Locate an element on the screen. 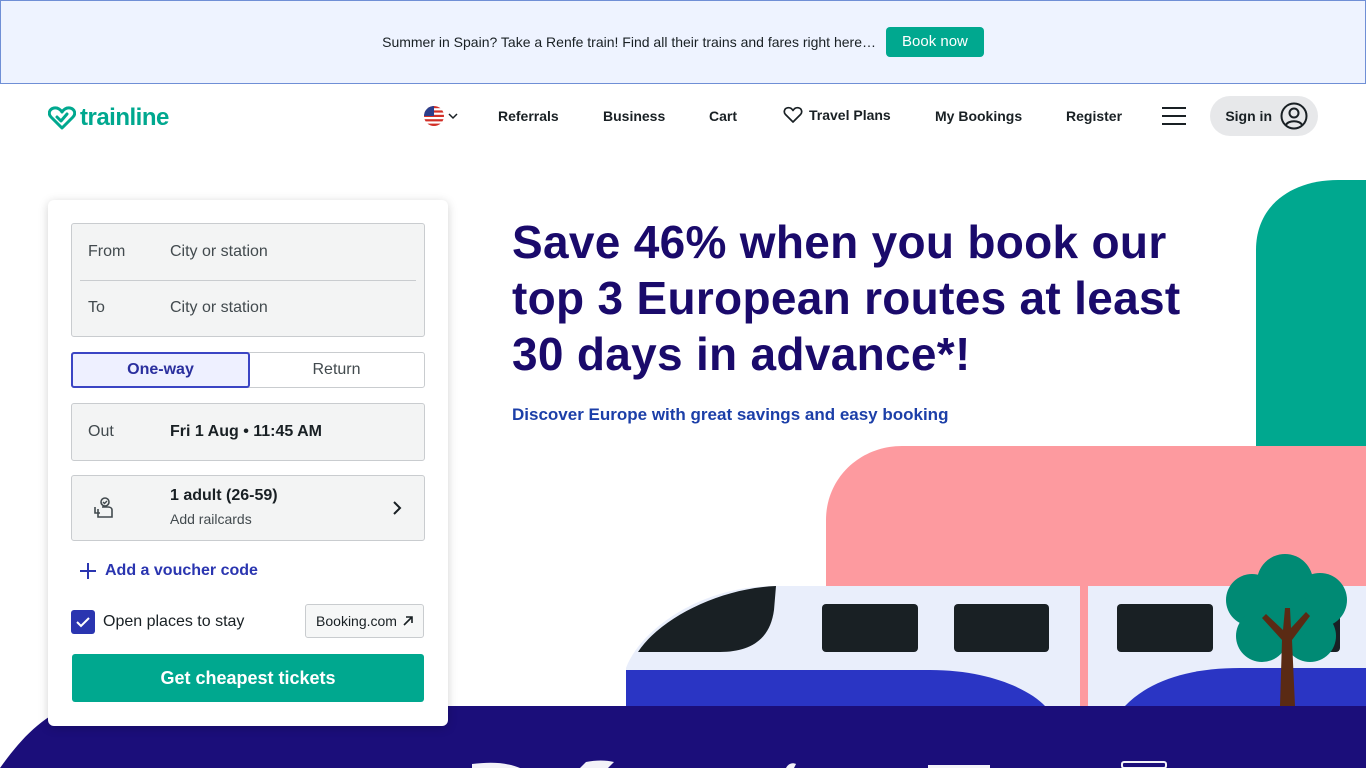 The width and height of the screenshot is (1366, 768). nav-cart: Cart is located at coordinates (723, 116).